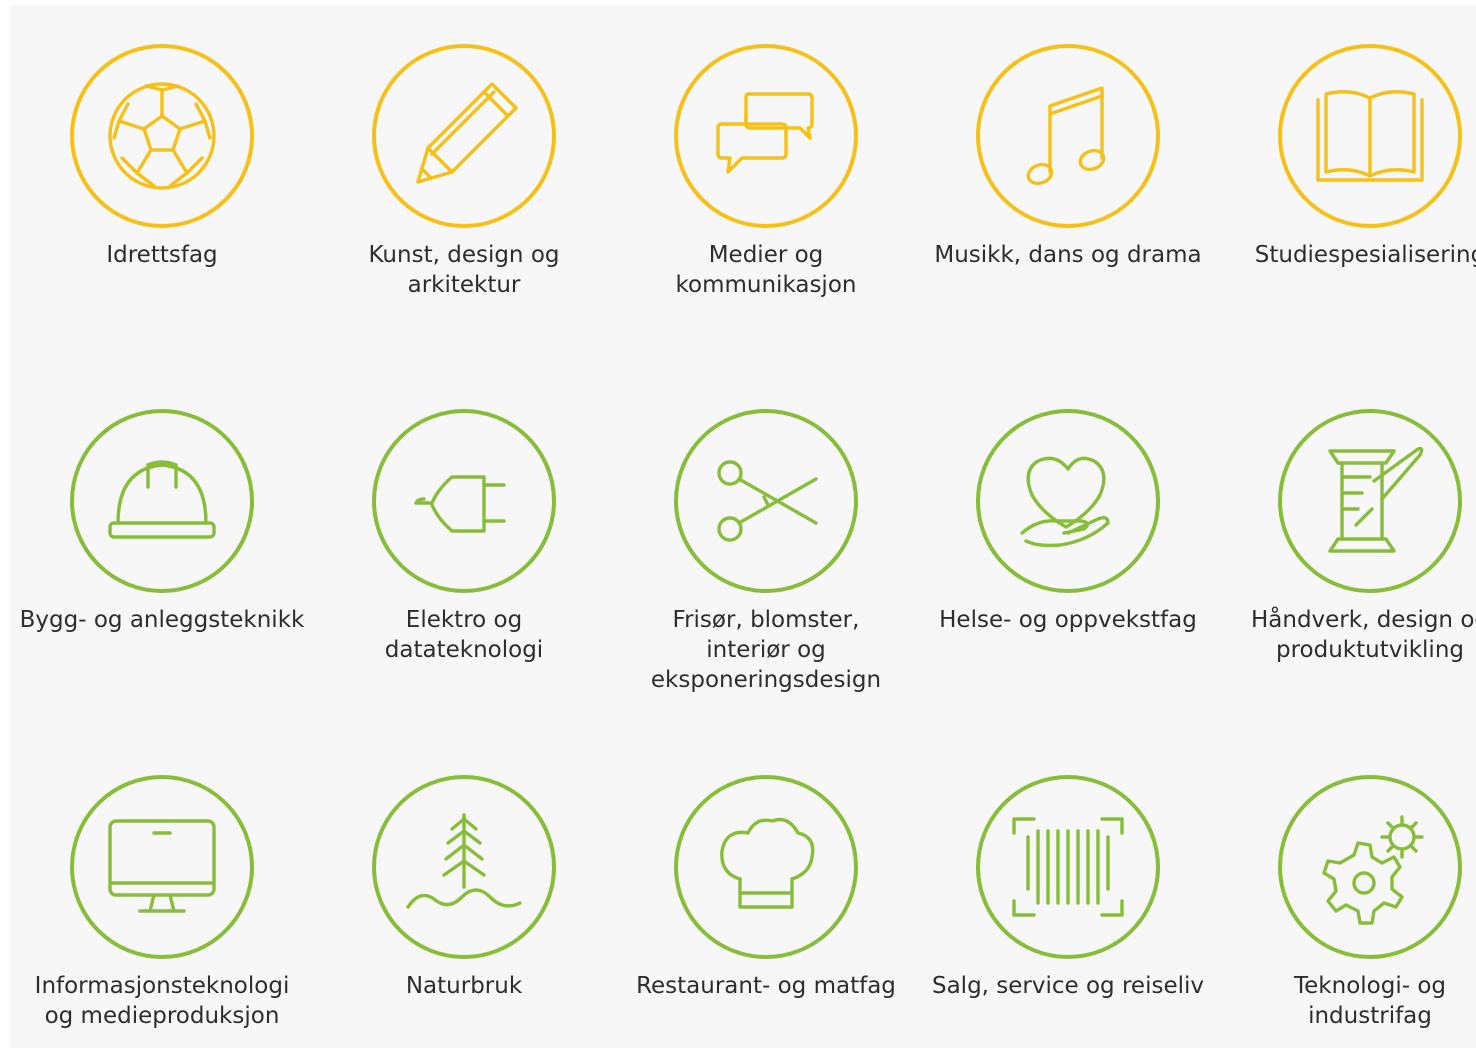 This screenshot has height=1052, width=1476. Describe the element at coordinates (766, 270) in the screenshot. I see `program-label: Medier og kommunikasjon` at that location.